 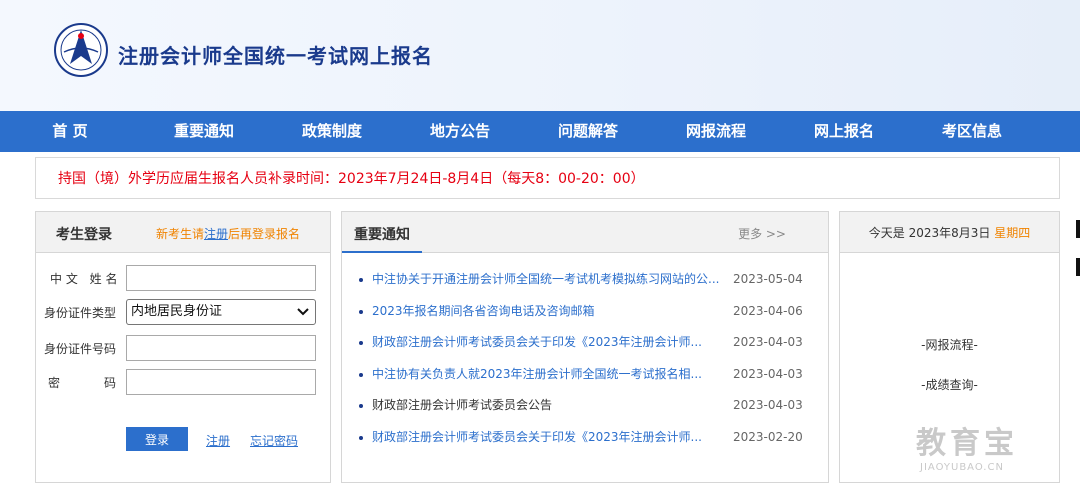 What do you see at coordinates (275, 56) in the screenshot?
I see `site-title: 注册会计师全国统一考试网上报名` at bounding box center [275, 56].